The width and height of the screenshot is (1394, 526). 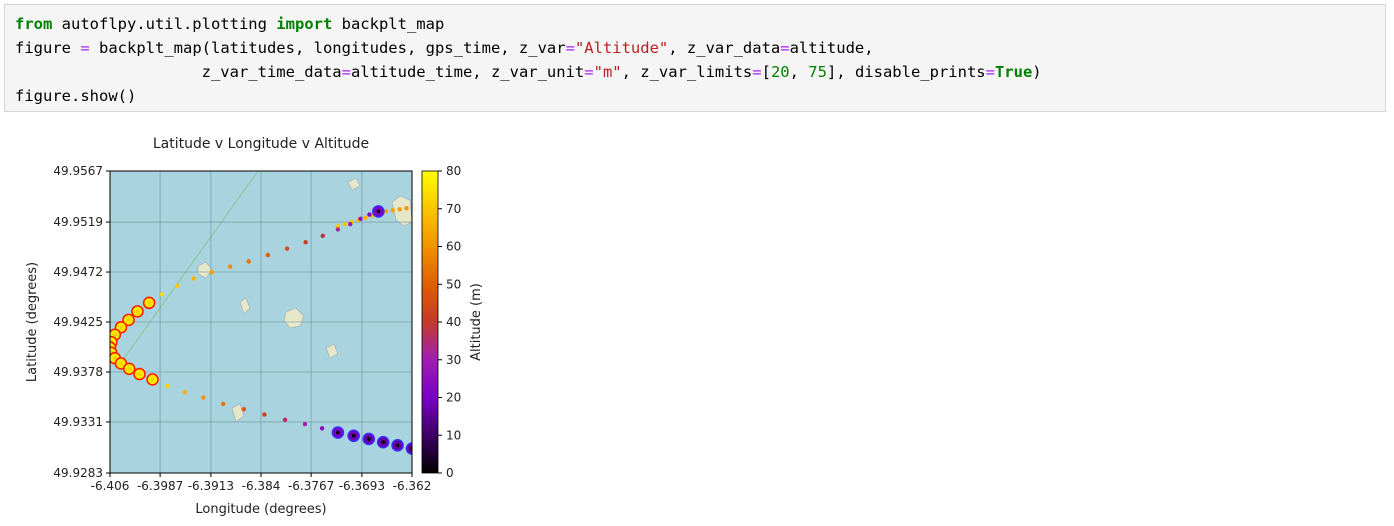 What do you see at coordinates (476, 322) in the screenshot?
I see `colorbar-label: Altitude (m)` at bounding box center [476, 322].